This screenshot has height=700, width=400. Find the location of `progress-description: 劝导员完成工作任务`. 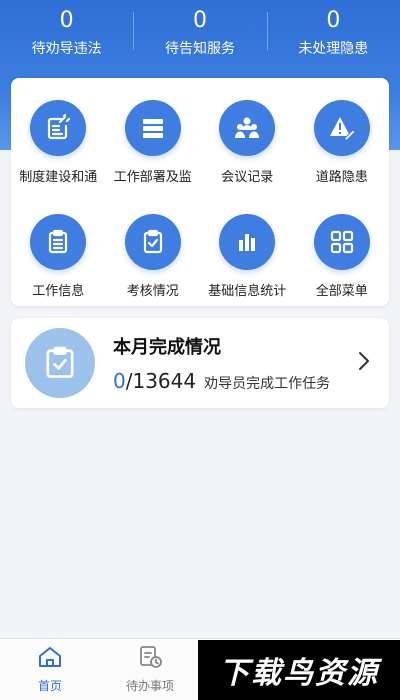

progress-description: 劝导员完成工作任务 is located at coordinates (267, 384).